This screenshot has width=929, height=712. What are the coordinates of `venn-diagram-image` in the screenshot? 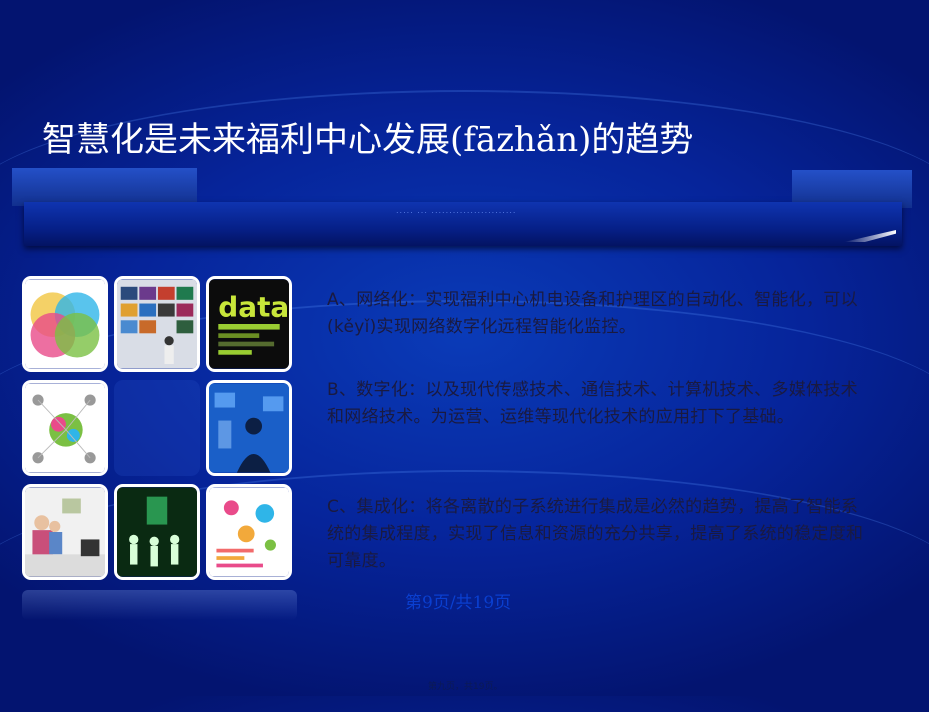 It's located at (65, 324).